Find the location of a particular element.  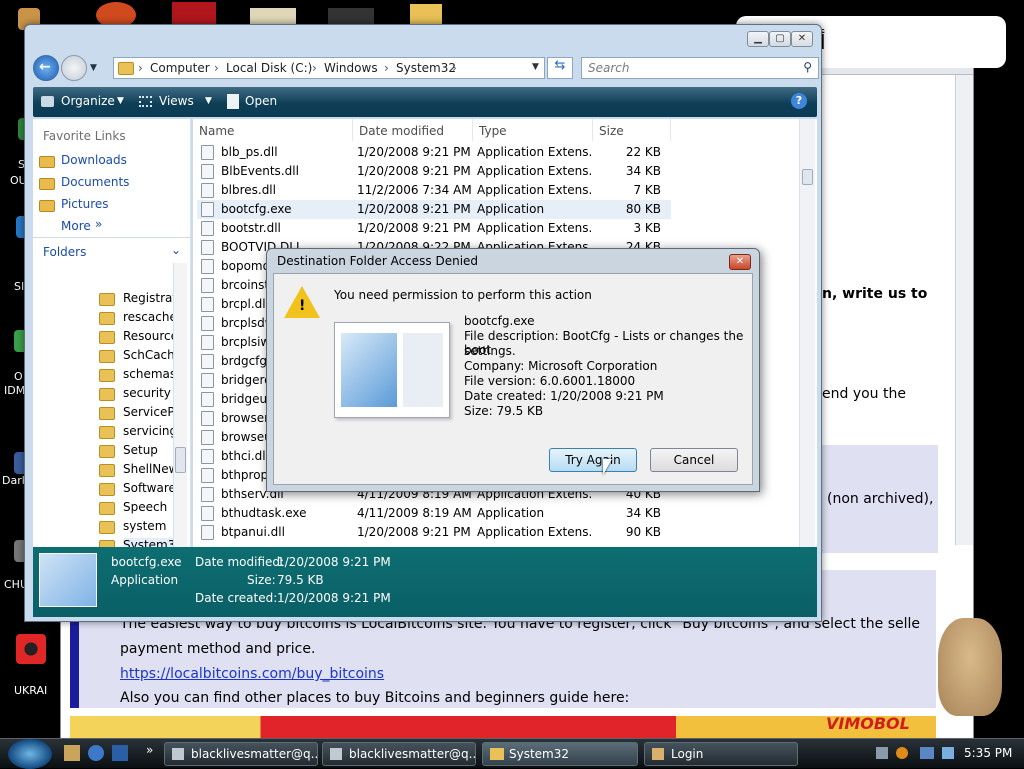

favorite-pictures: Pictures is located at coordinates (85, 204).